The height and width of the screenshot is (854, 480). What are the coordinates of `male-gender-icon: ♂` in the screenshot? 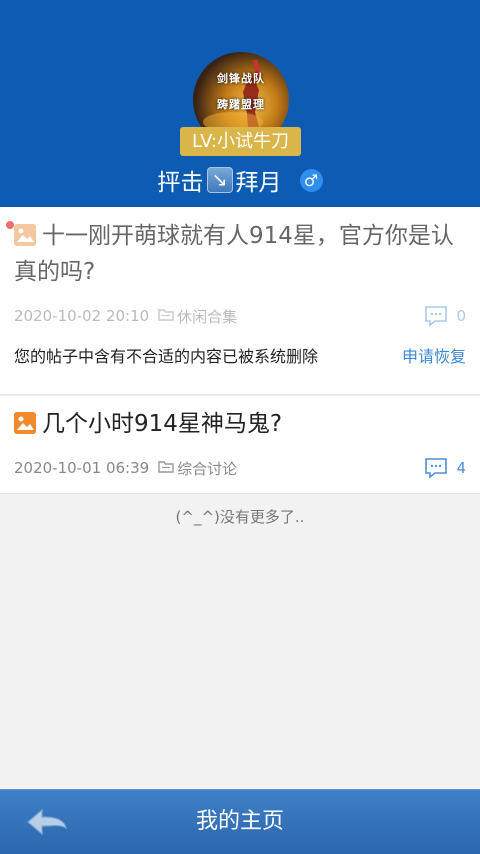 It's located at (311, 180).